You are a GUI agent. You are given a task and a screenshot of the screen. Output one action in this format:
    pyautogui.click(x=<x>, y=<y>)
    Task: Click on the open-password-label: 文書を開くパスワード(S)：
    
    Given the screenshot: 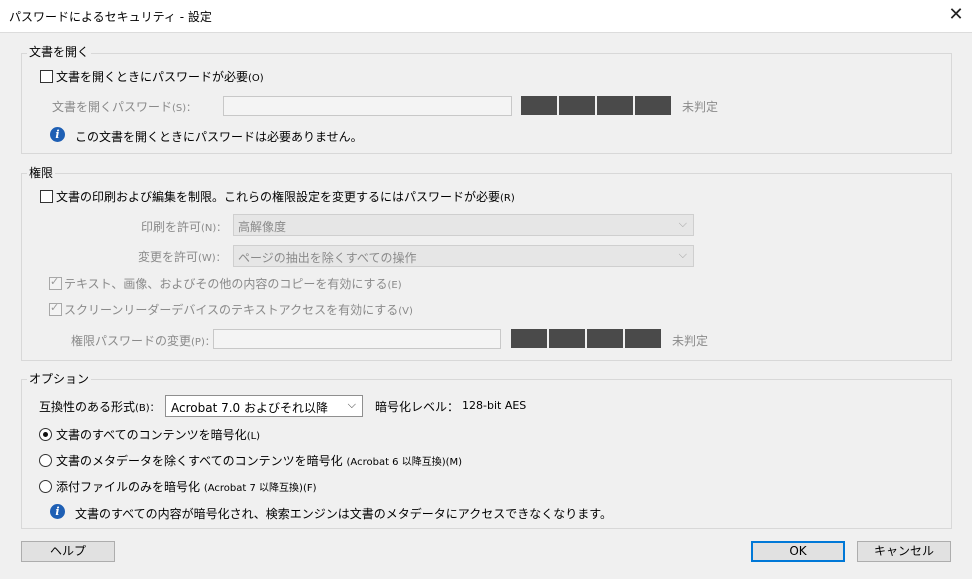 What is the action you would take?
    pyautogui.click(x=124, y=107)
    